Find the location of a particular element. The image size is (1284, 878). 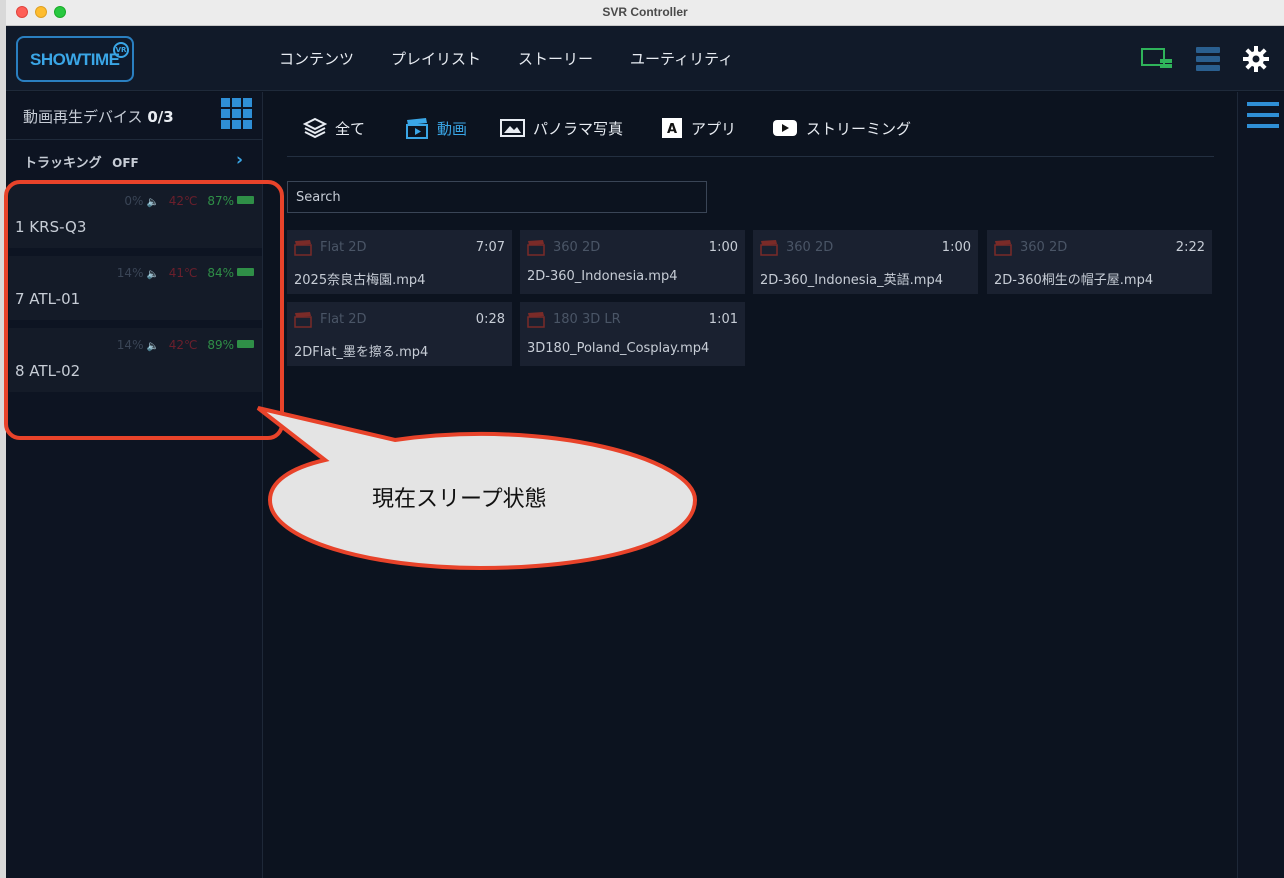

tracking-label: トラッキング is located at coordinates (63, 163).